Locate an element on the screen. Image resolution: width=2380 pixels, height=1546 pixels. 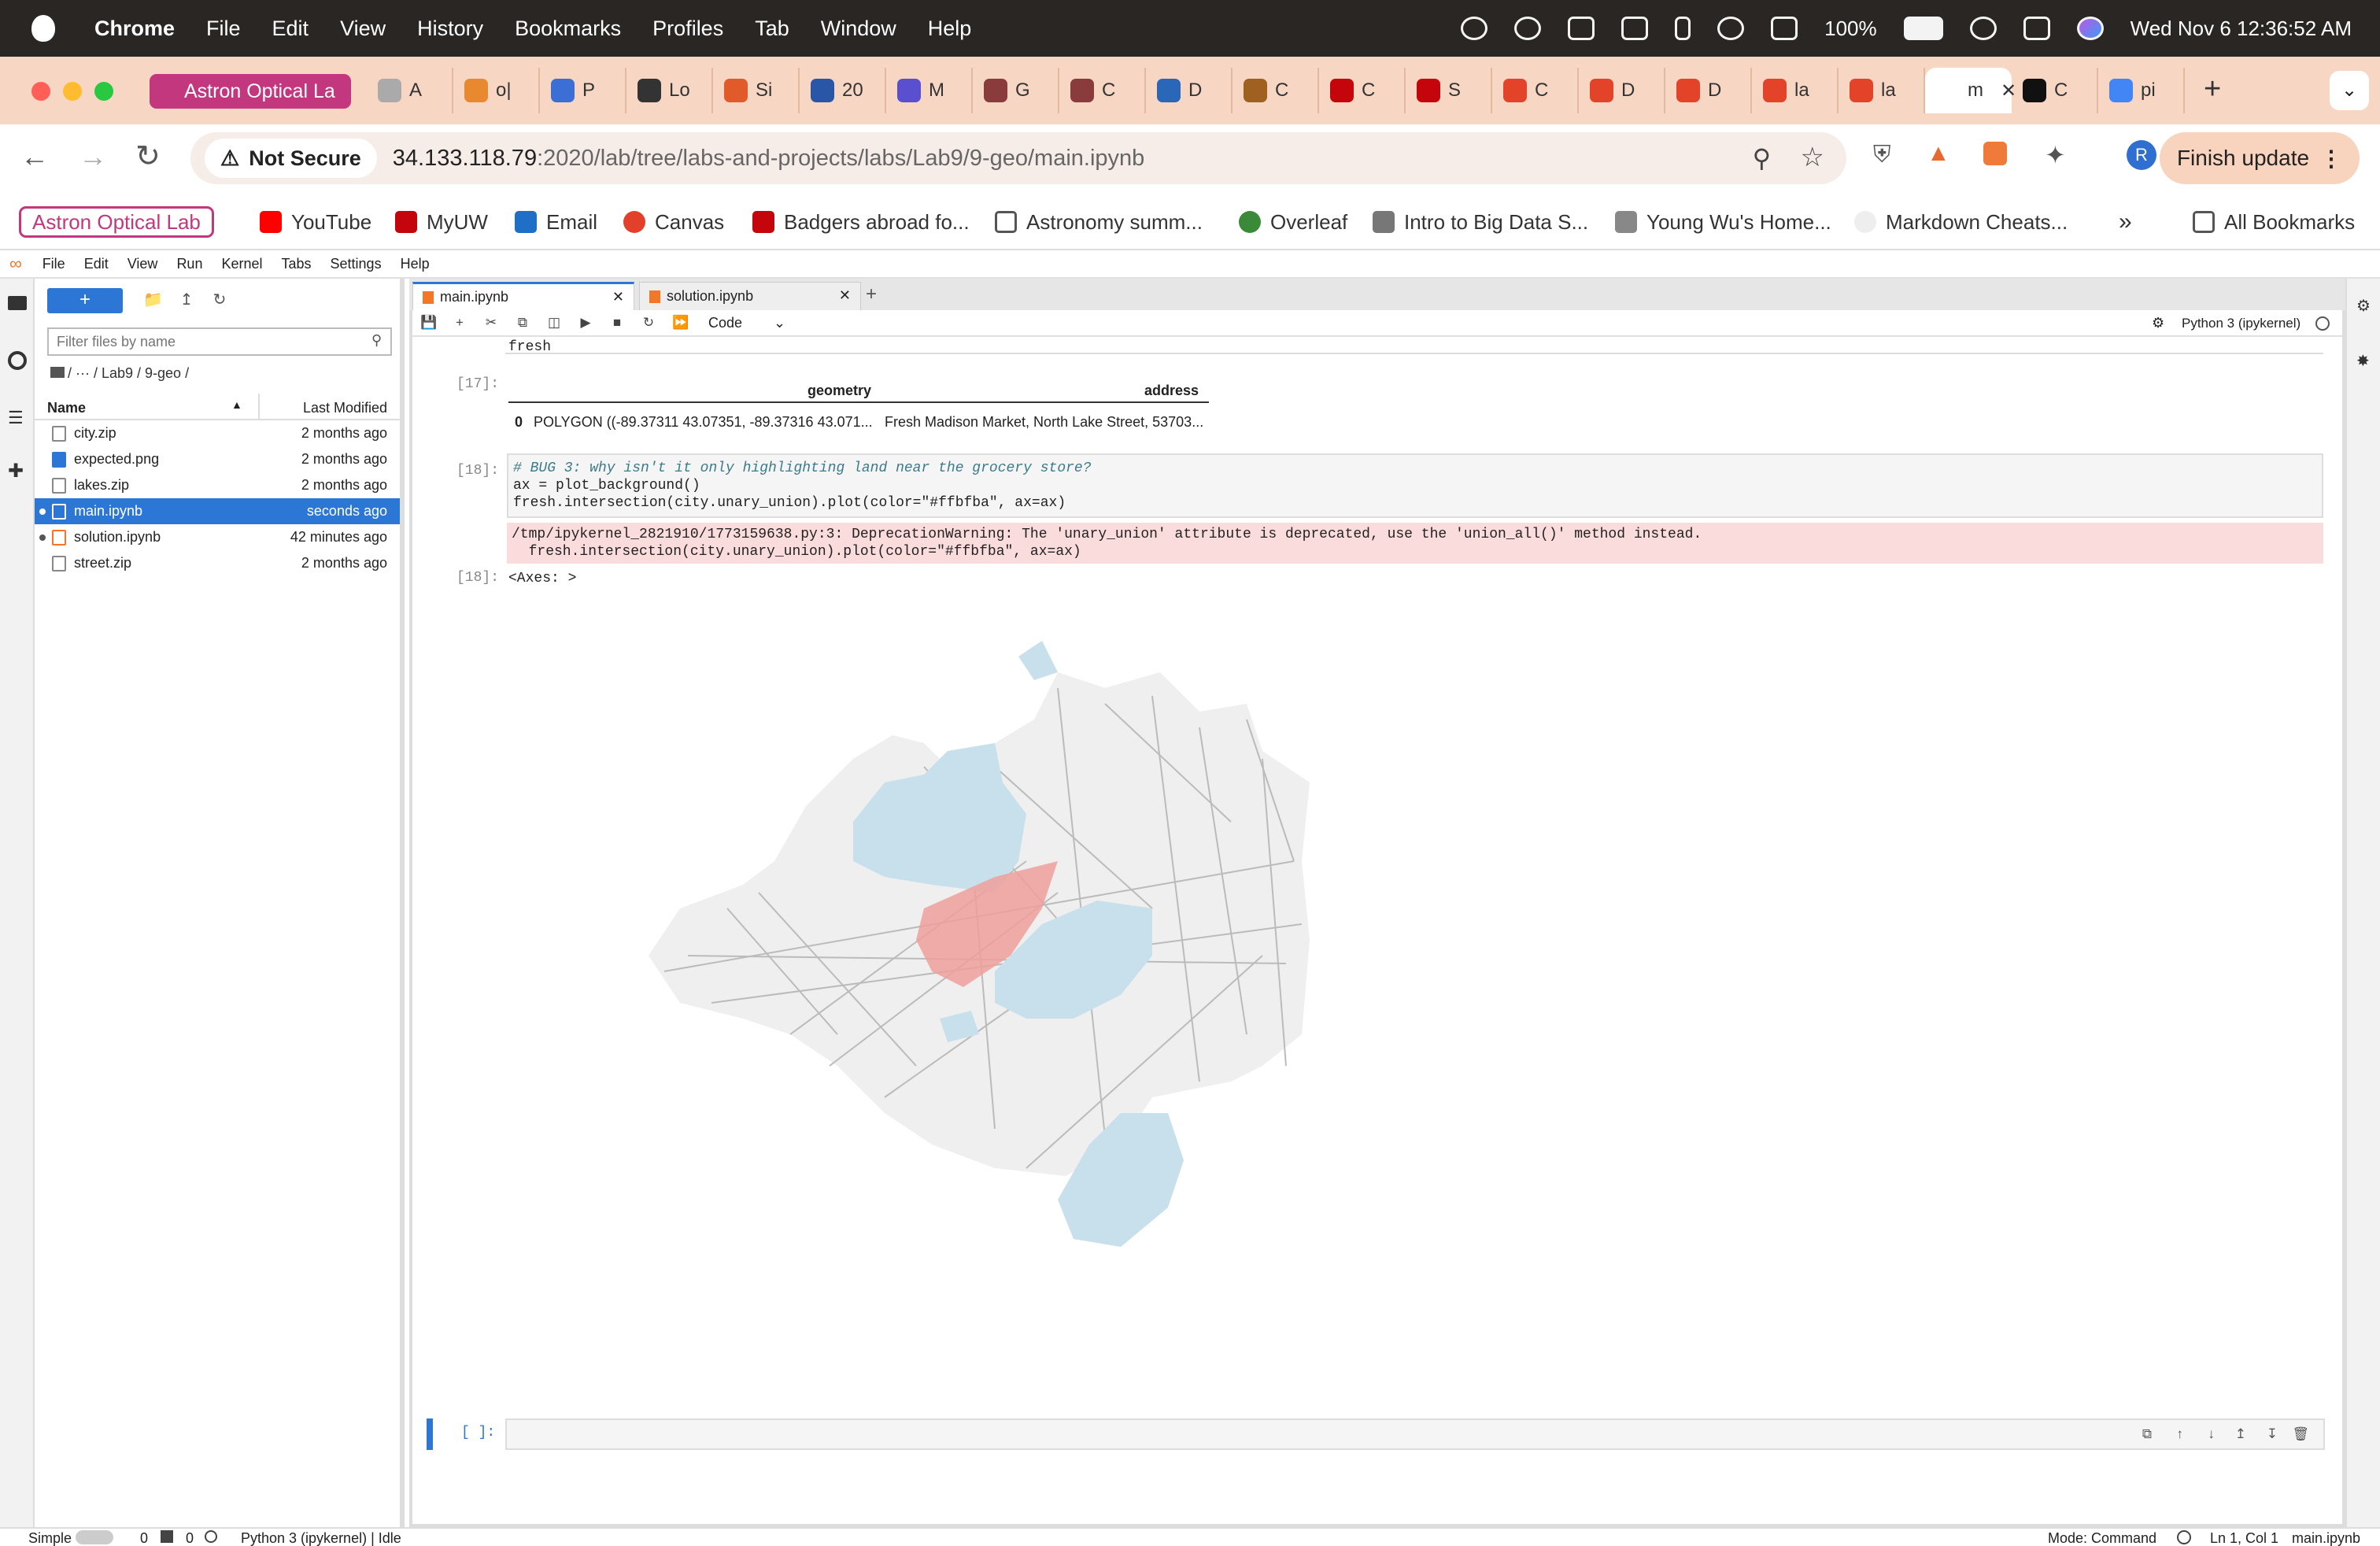
file-row-city-zip: city.zip 2 months ago is located at coordinates (217, 433).